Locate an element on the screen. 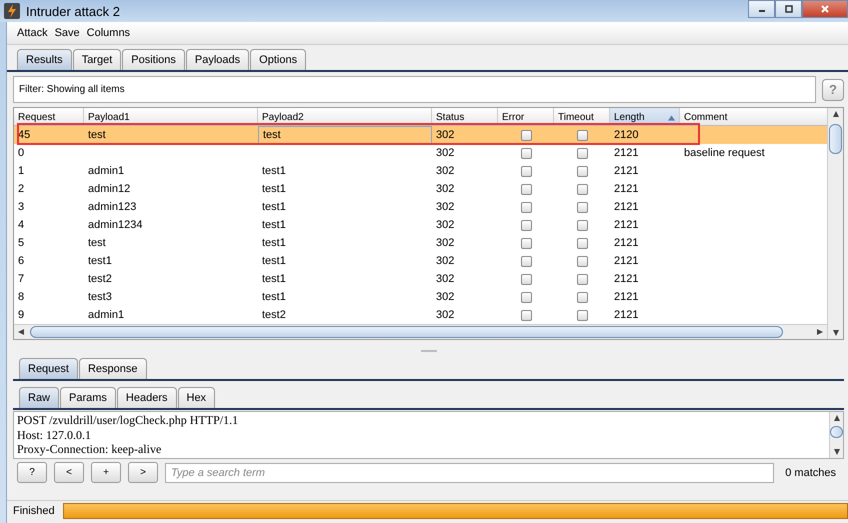  scroll-left-icon is located at coordinates (21, 332).